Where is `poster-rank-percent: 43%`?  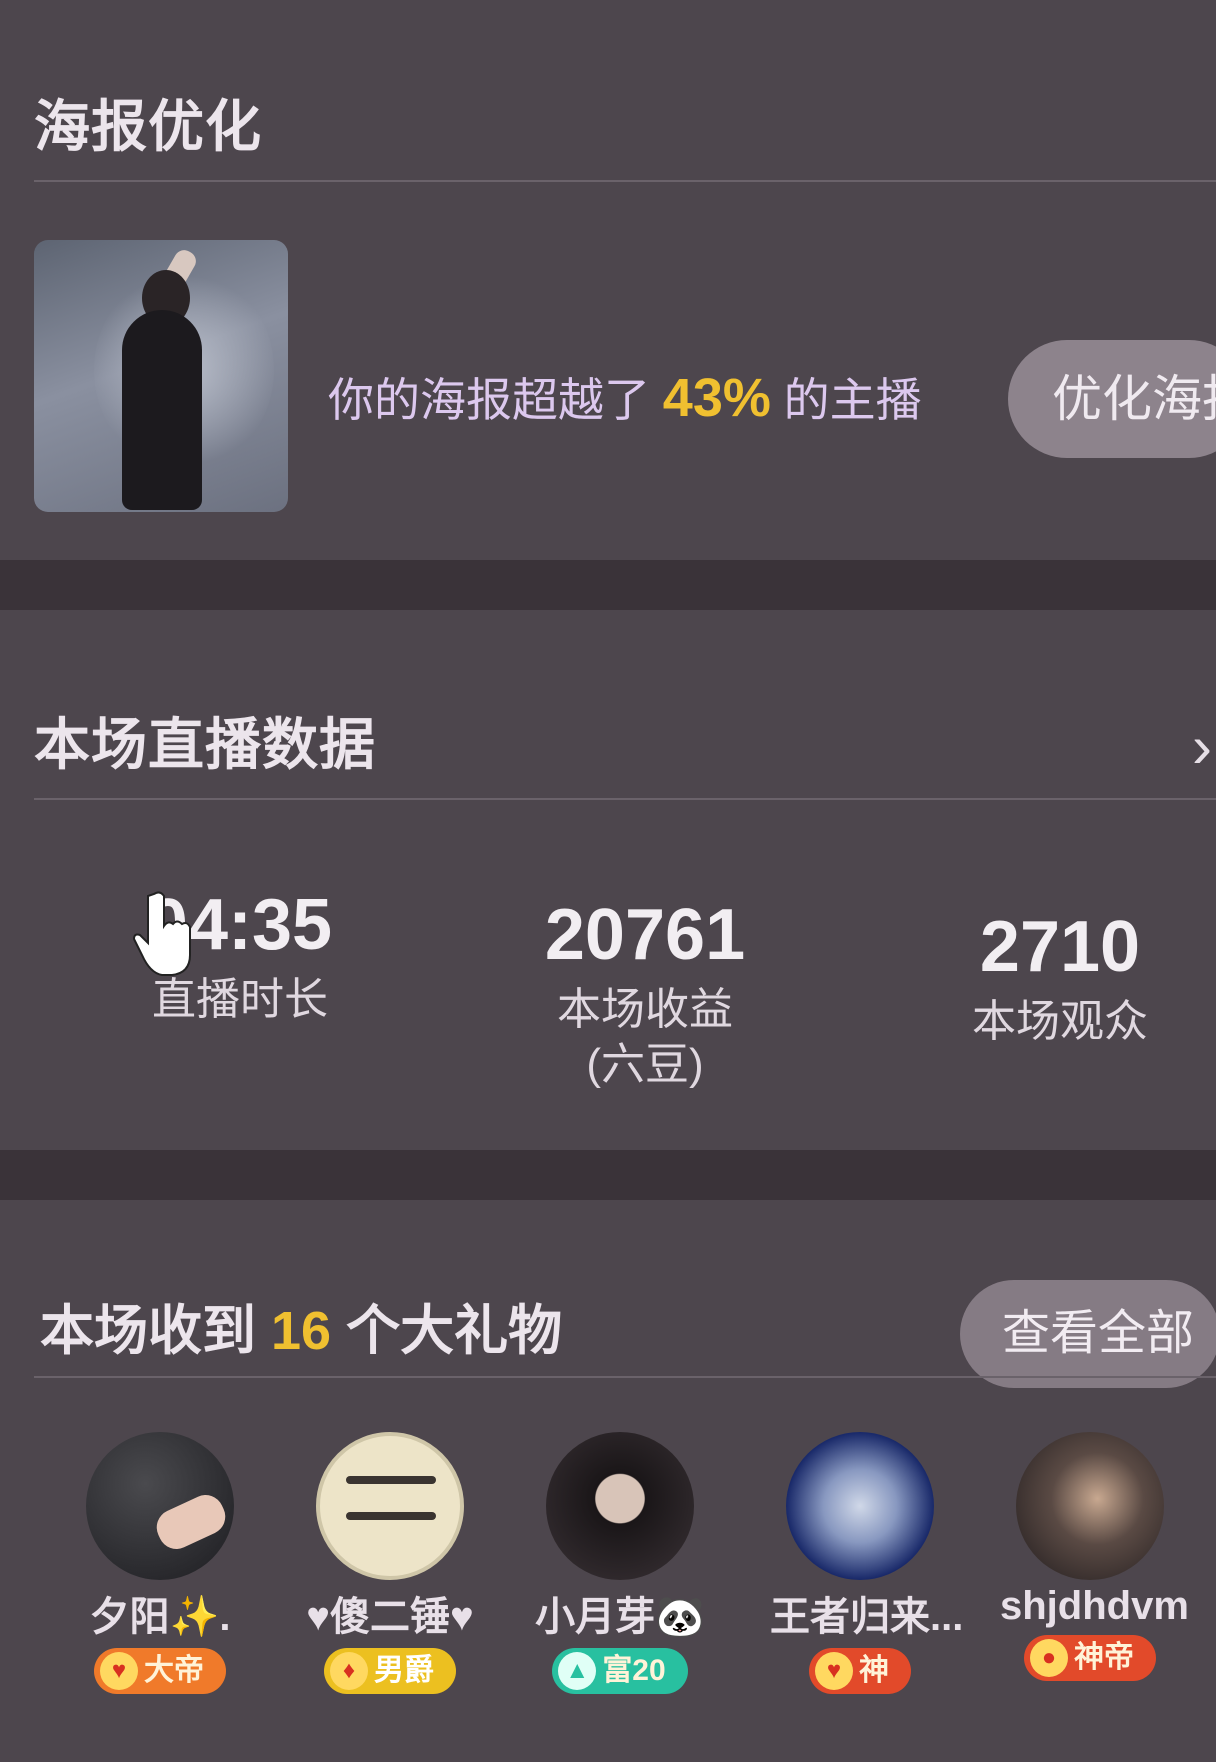
poster-rank-percent: 43% is located at coordinates (716, 398).